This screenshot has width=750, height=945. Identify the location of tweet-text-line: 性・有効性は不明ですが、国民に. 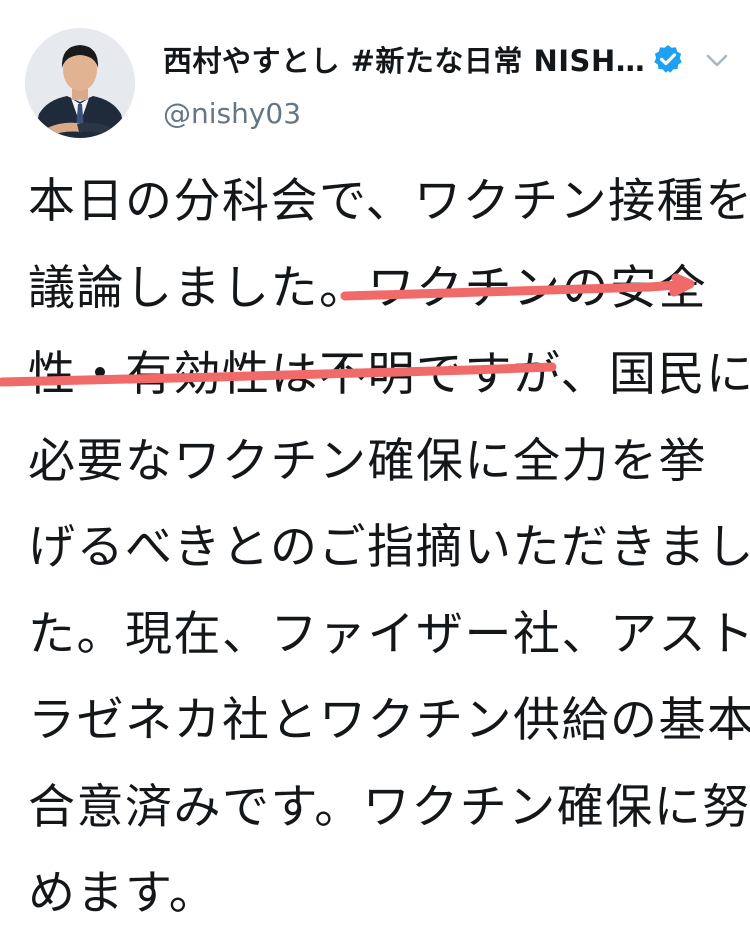
(389, 374).